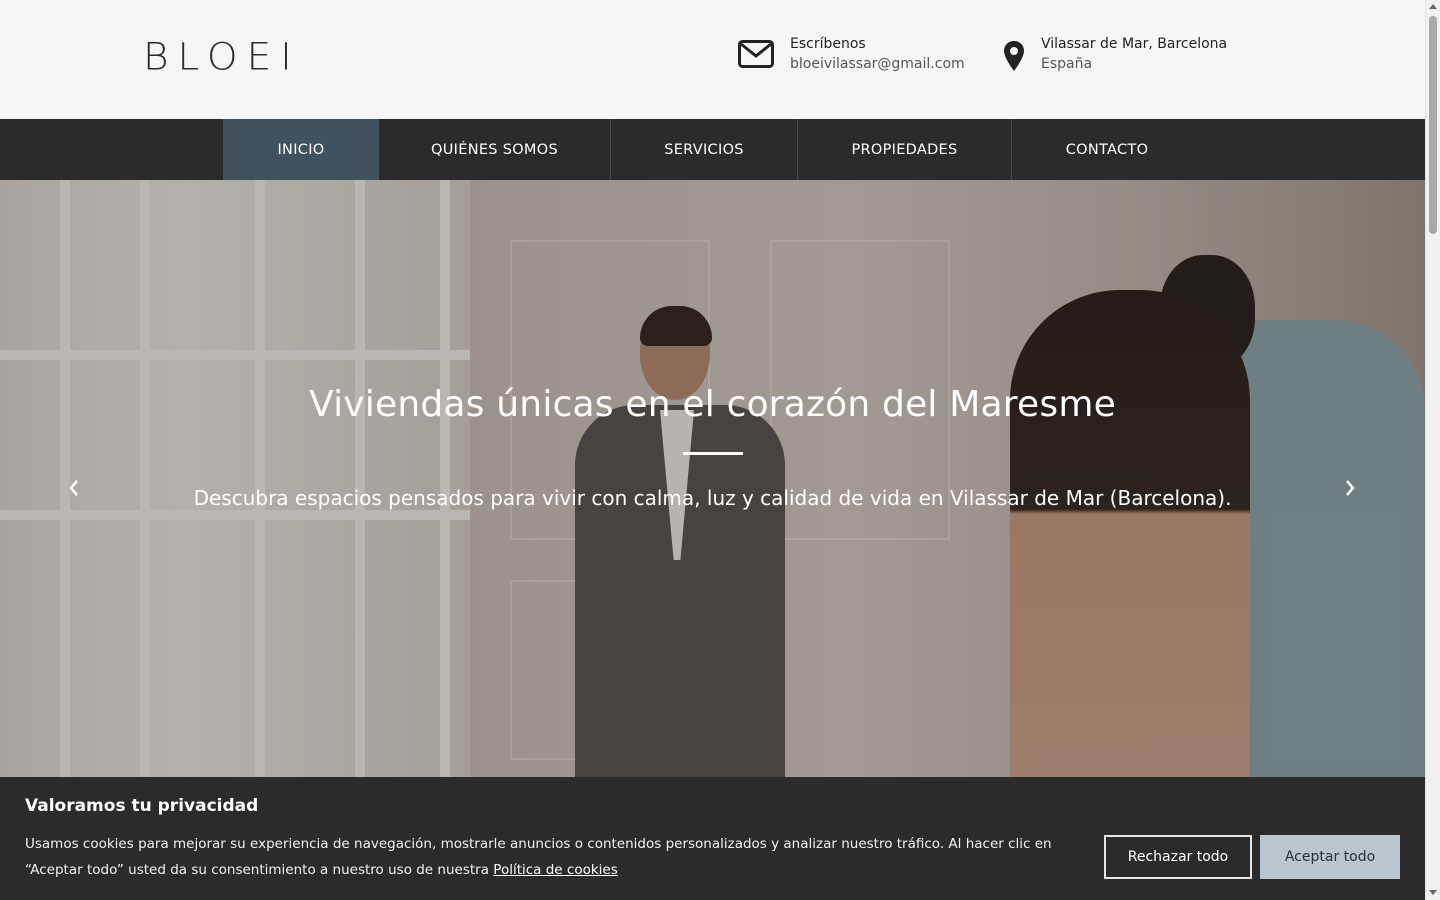 This screenshot has height=900, width=1440. What do you see at coordinates (301, 149) in the screenshot?
I see `nav-item-inicio: INICIO` at bounding box center [301, 149].